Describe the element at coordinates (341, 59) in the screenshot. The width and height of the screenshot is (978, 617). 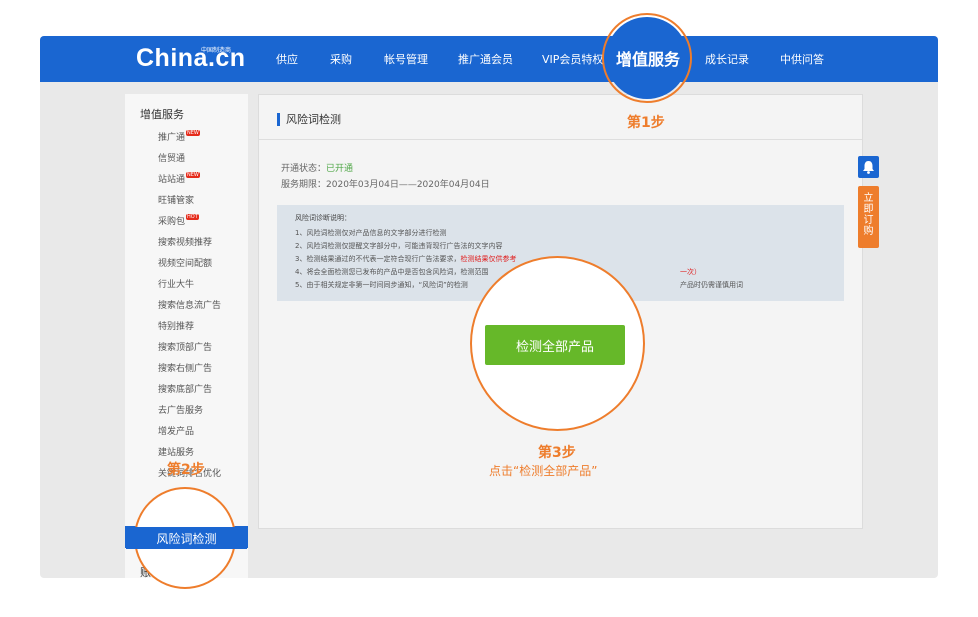
I see `nav-purchase: 采购` at that location.